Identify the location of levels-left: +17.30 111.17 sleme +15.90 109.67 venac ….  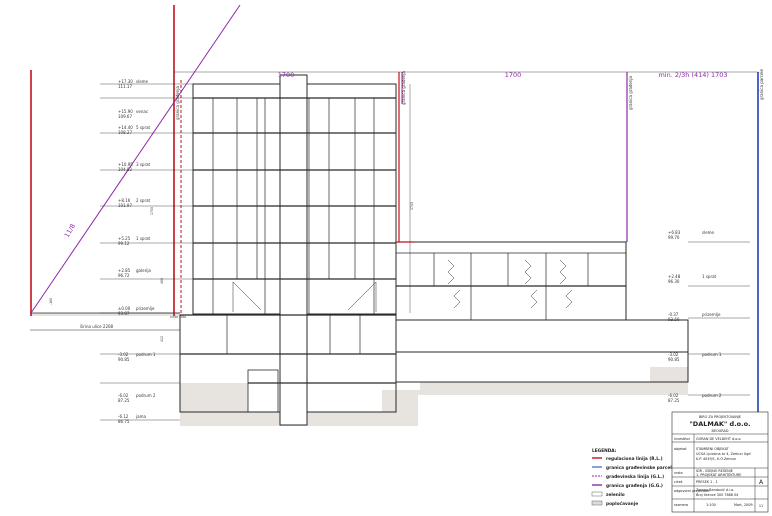
(137, 251).